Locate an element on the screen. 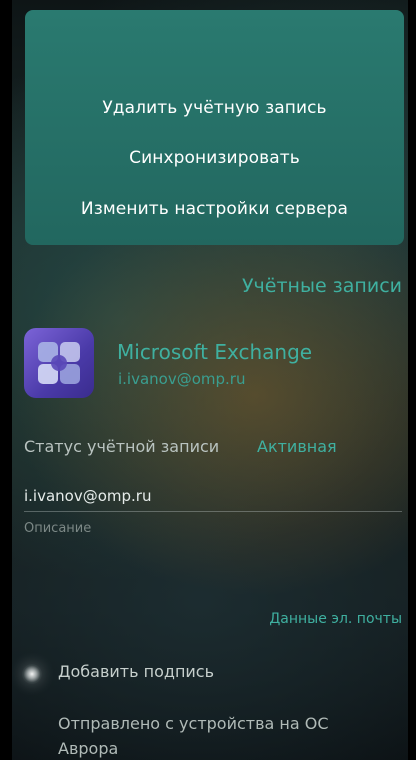 Image resolution: width=416 pixels, height=760 pixels. exchange-logo-shape is located at coordinates (59, 363).